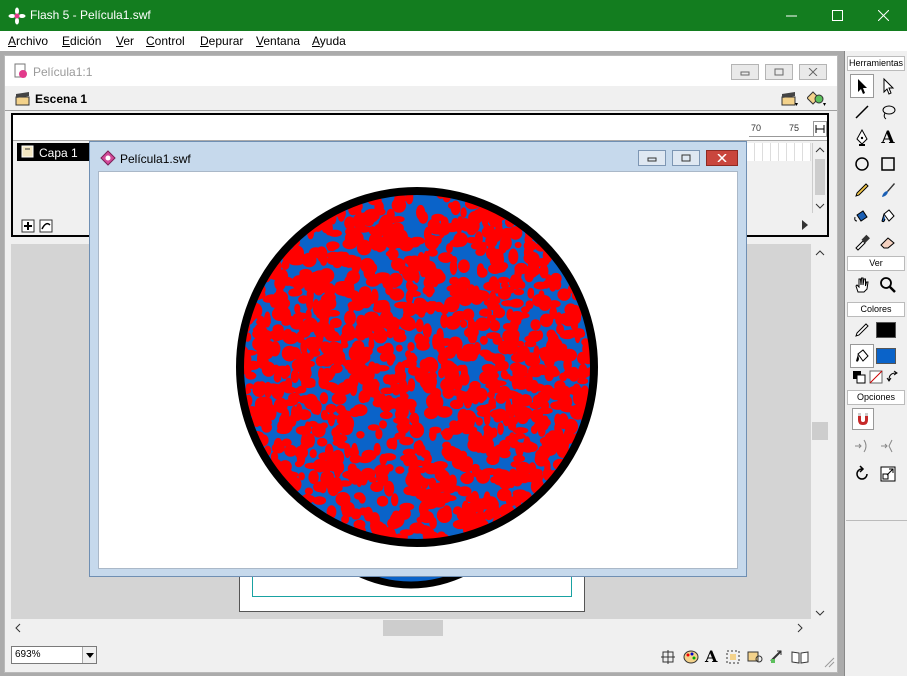  I want to click on rectangle-tool, so click(888, 164).